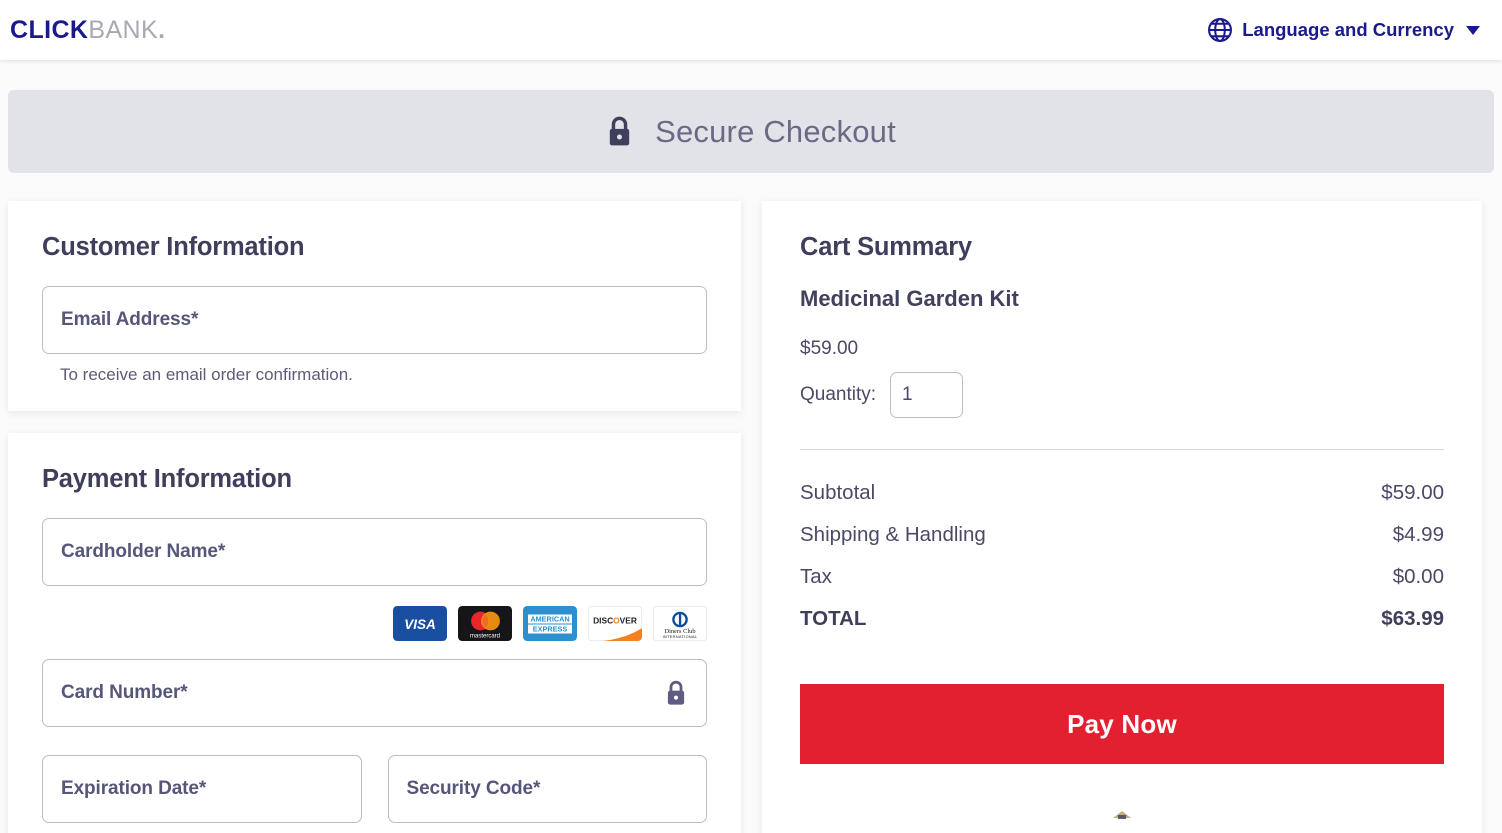 The width and height of the screenshot is (1502, 833). I want to click on cardholder-name-label: Cardholder Name*, so click(143, 551).